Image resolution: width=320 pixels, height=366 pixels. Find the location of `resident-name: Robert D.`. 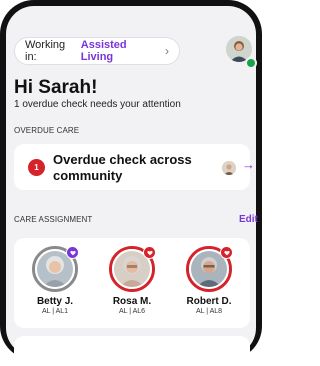

resident-name: Robert D. is located at coordinates (209, 301).